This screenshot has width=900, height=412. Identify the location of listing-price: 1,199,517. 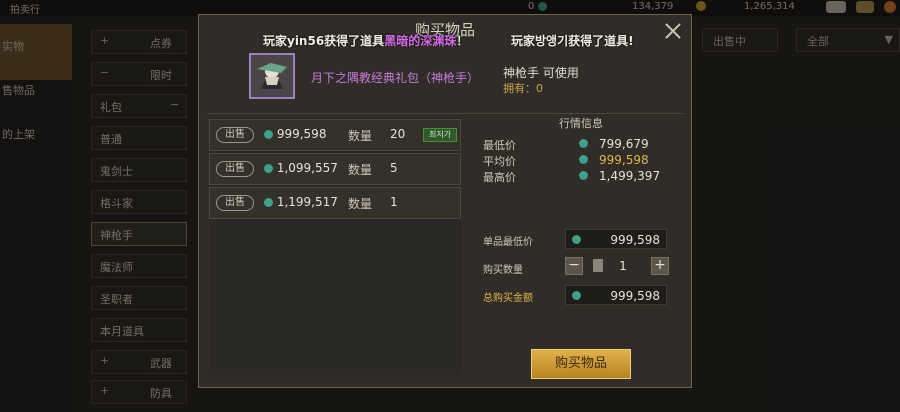
(301, 202).